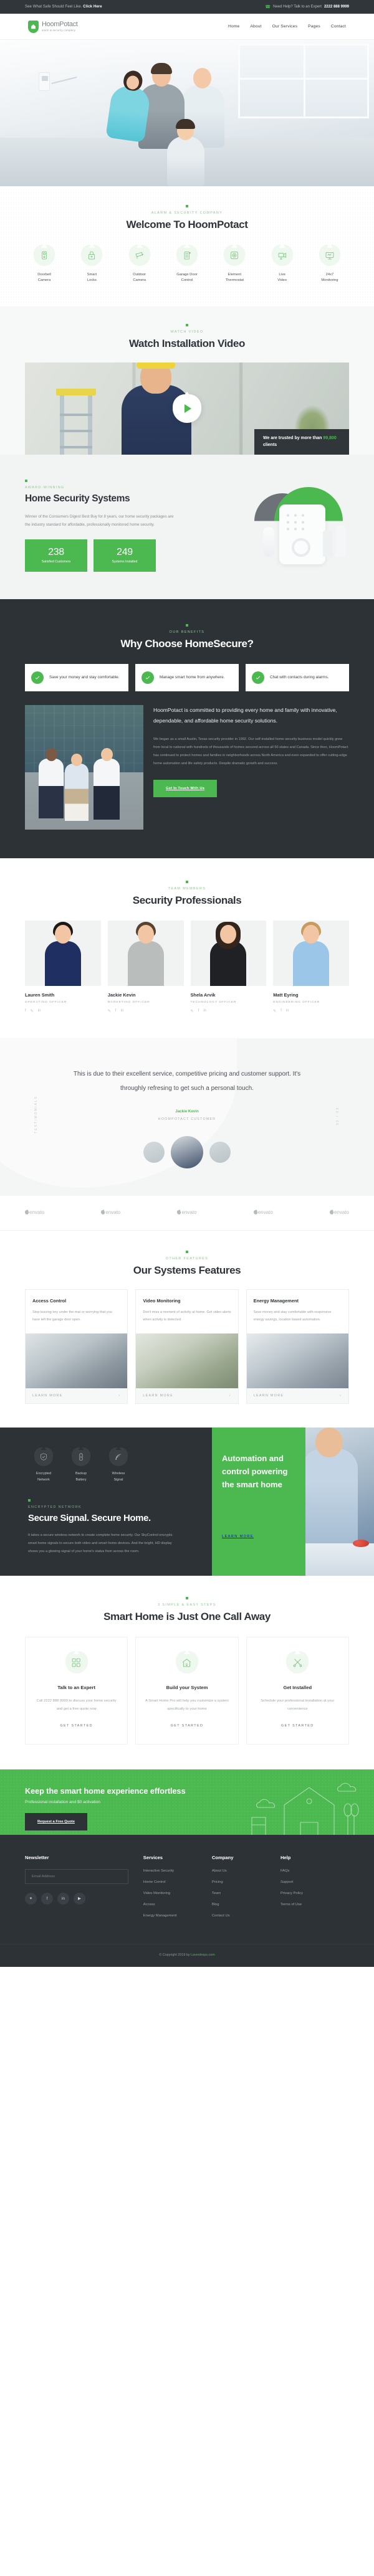  What do you see at coordinates (314, 1871) in the screenshot?
I see `footer-link: FAQs` at bounding box center [314, 1871].